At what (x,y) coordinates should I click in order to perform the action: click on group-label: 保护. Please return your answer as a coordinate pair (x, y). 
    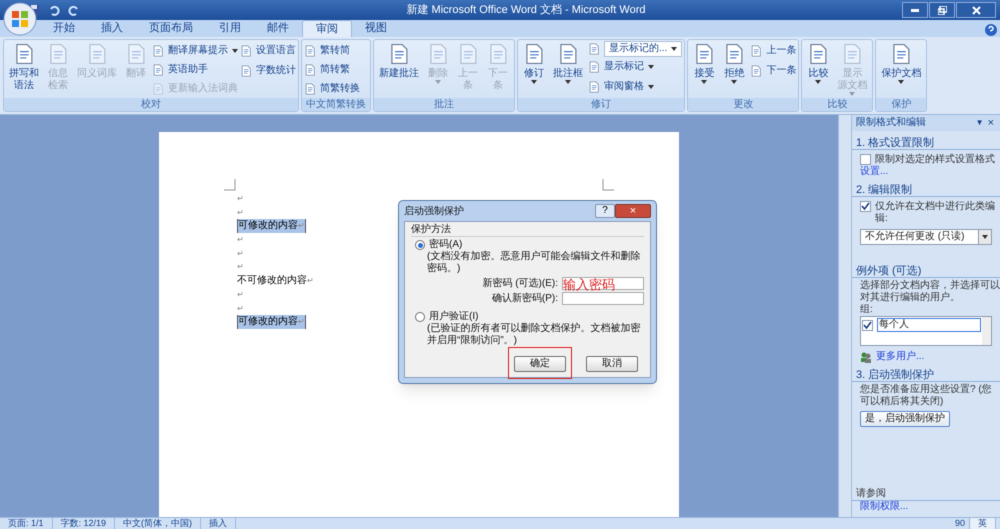
    Looking at the image, I should click on (901, 104).